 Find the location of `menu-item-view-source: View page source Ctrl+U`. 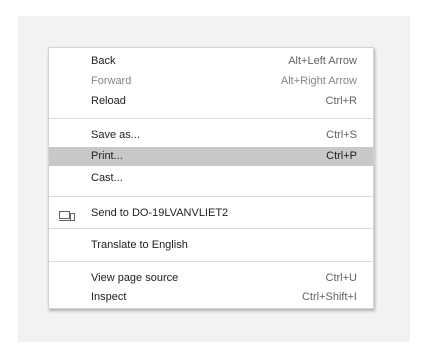

menu-item-view-source: View page source Ctrl+U is located at coordinates (211, 278).